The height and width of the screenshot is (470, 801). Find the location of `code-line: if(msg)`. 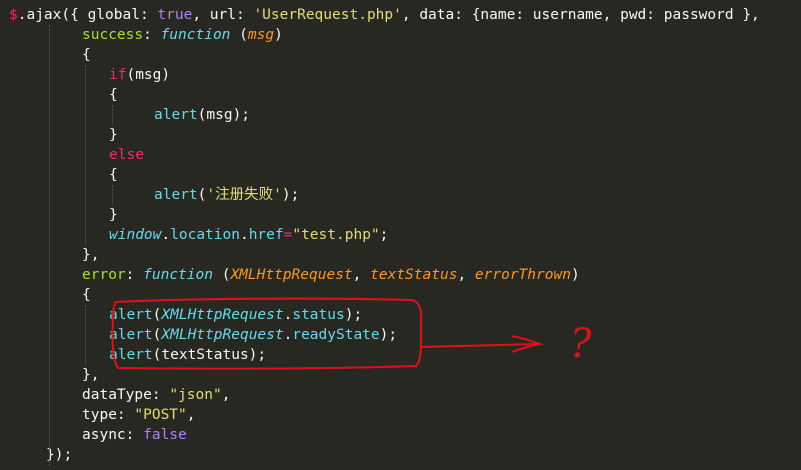

code-line: if(msg) is located at coordinates (139, 75).